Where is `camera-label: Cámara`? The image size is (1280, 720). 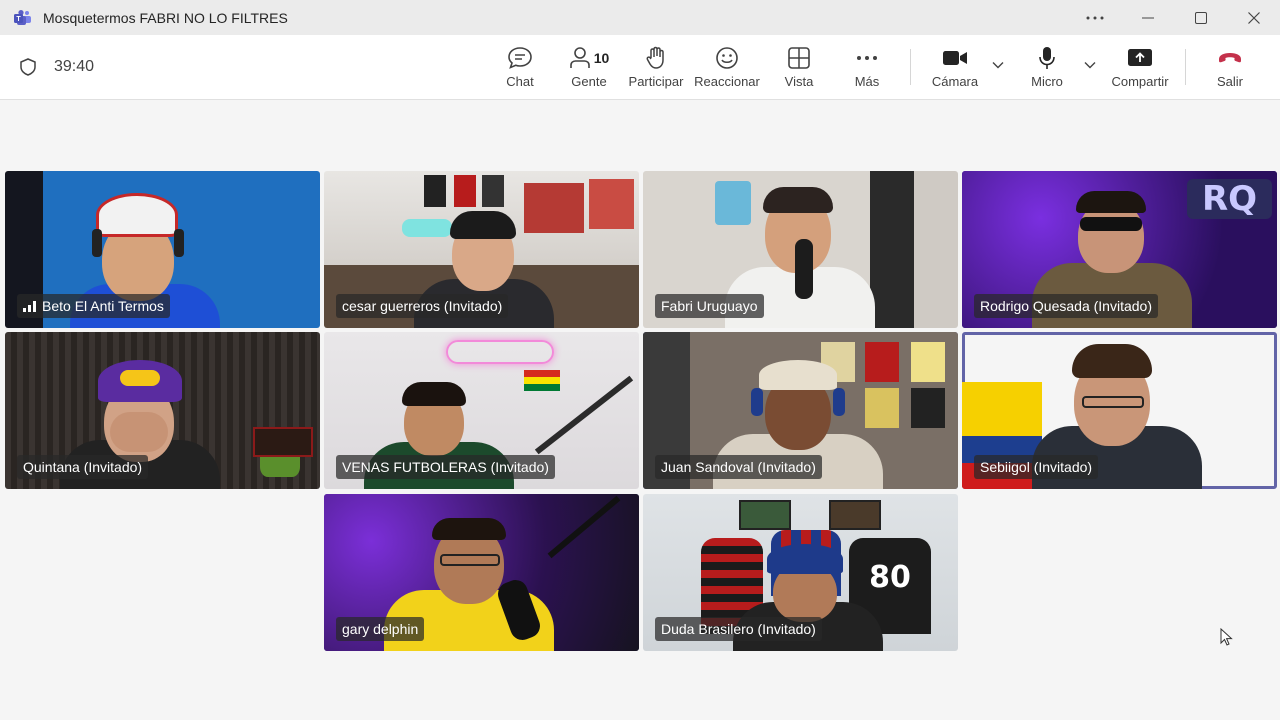 camera-label: Cámara is located at coordinates (955, 81).